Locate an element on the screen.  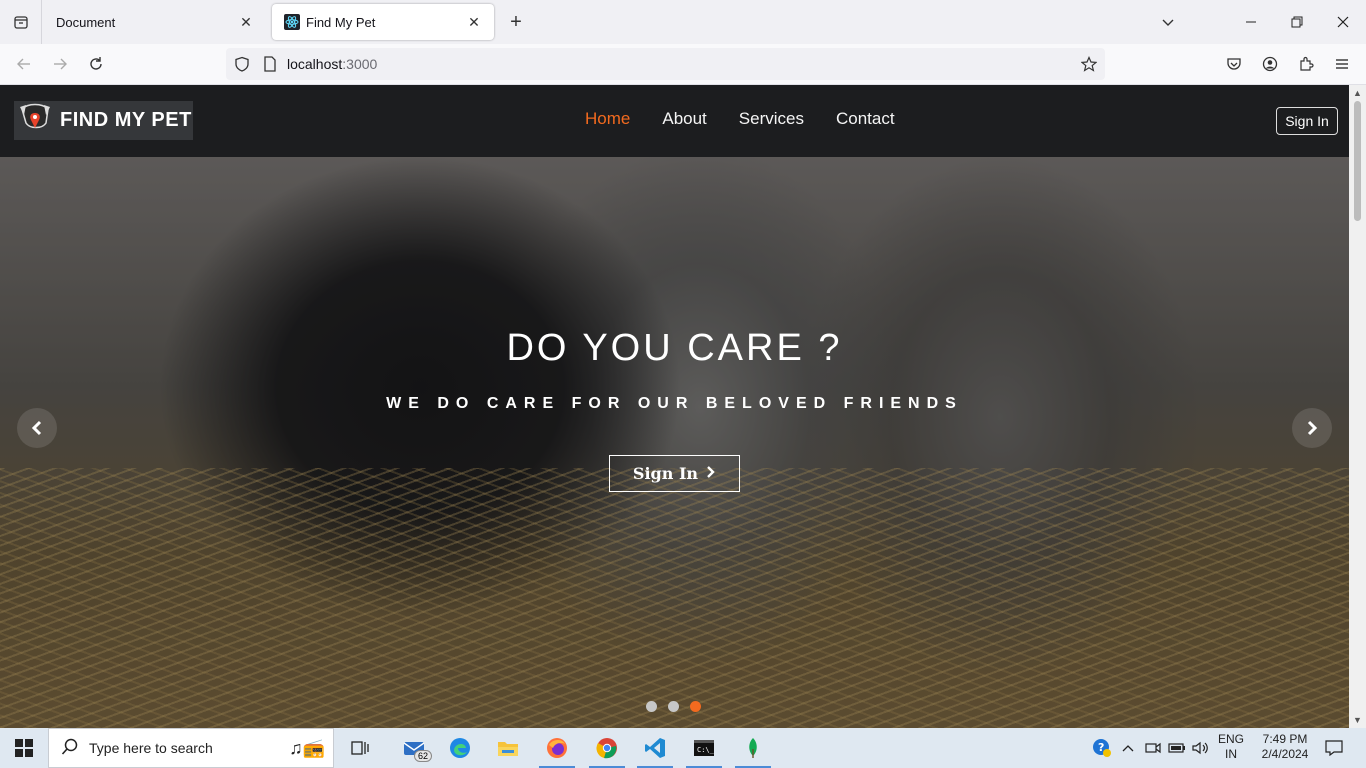
svg-text: C:\_ is located at coordinates (706, 750).